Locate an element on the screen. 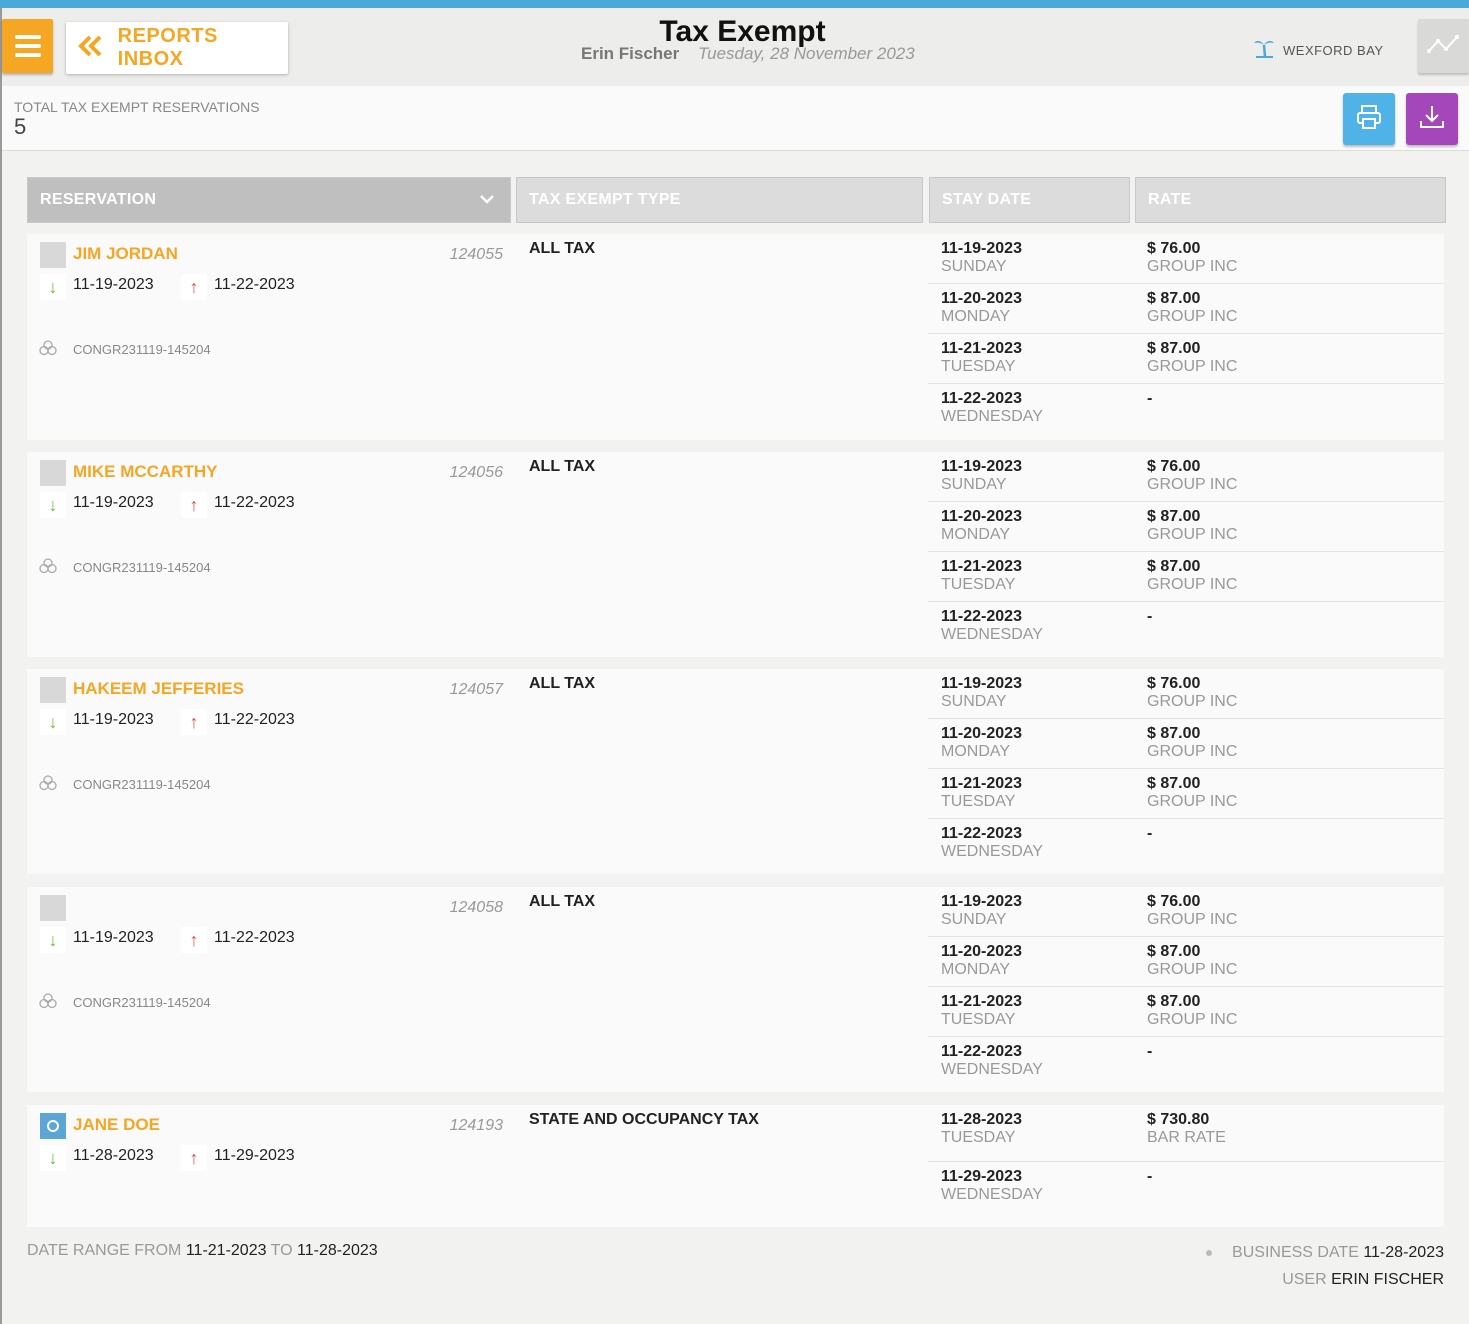 This screenshot has height=1324, width=1469. guest-name: JANE DOE is located at coordinates (116, 1125).